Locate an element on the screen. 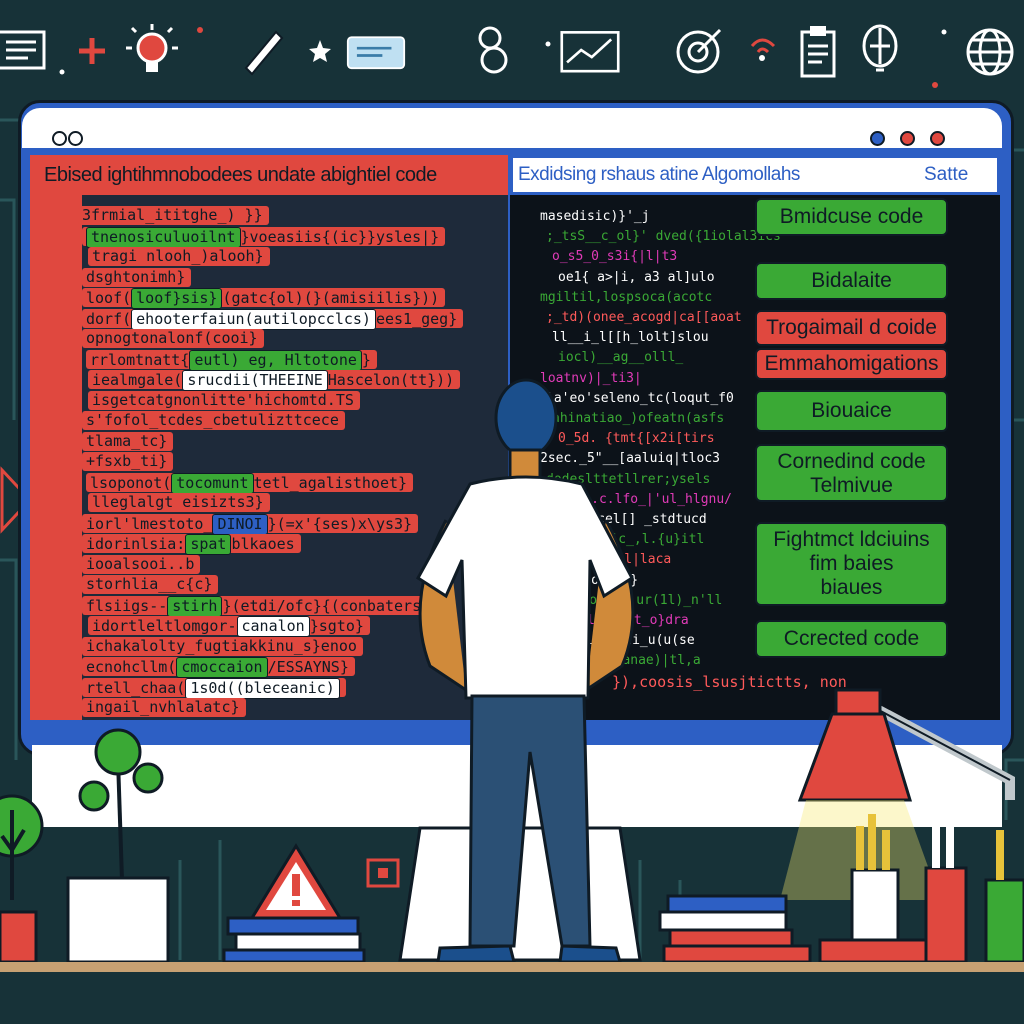 The height and width of the screenshot is (1024, 1024). small-plant is located at coordinates (22, 879).